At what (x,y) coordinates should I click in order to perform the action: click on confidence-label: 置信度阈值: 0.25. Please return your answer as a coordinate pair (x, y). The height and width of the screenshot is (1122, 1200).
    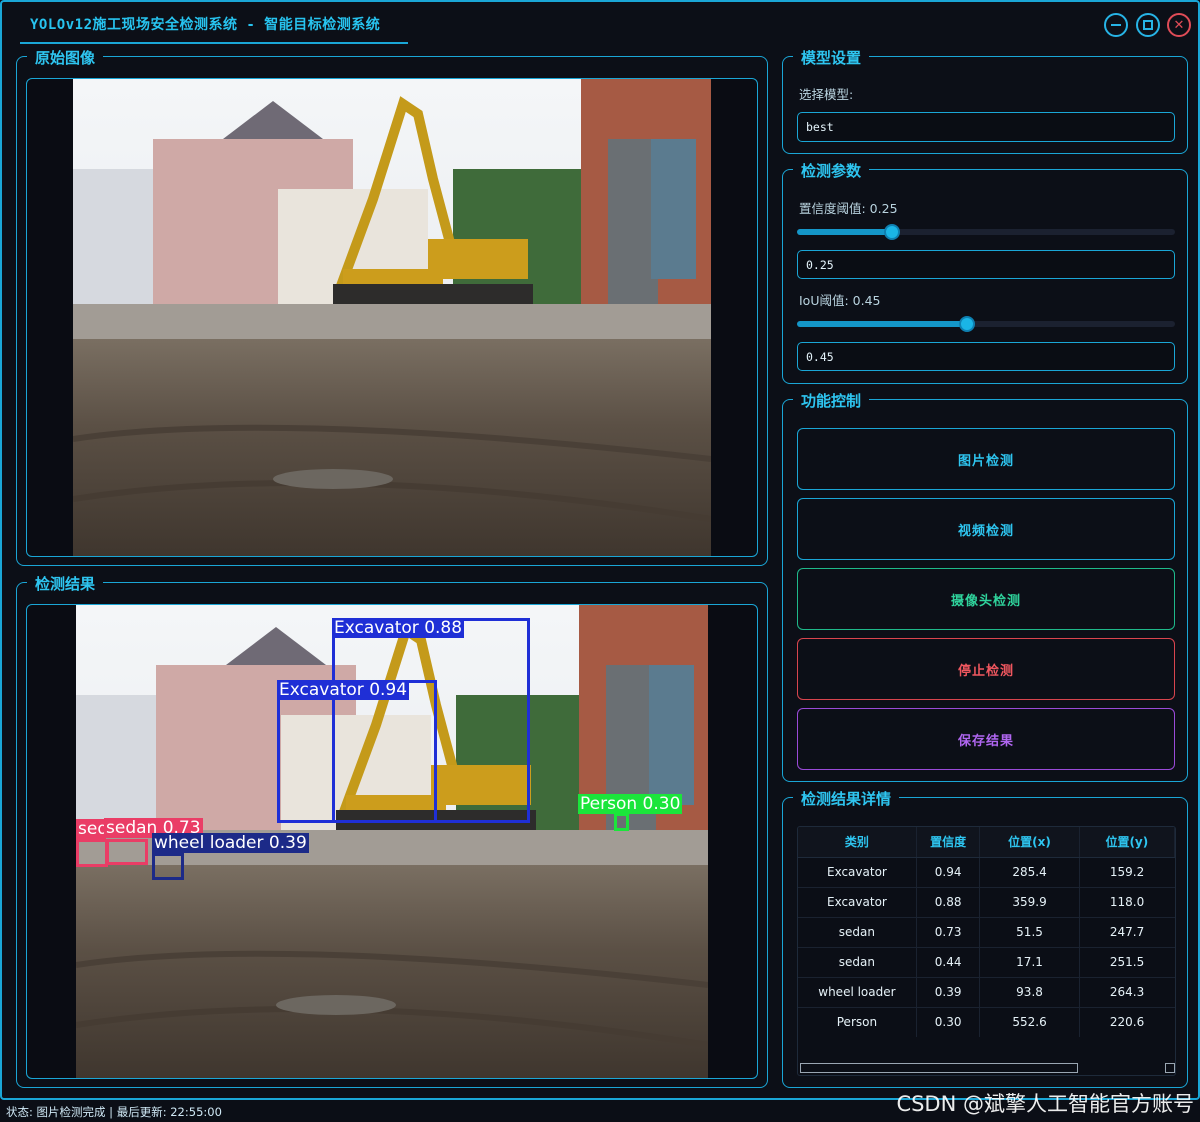
    Looking at the image, I should click on (848, 208).